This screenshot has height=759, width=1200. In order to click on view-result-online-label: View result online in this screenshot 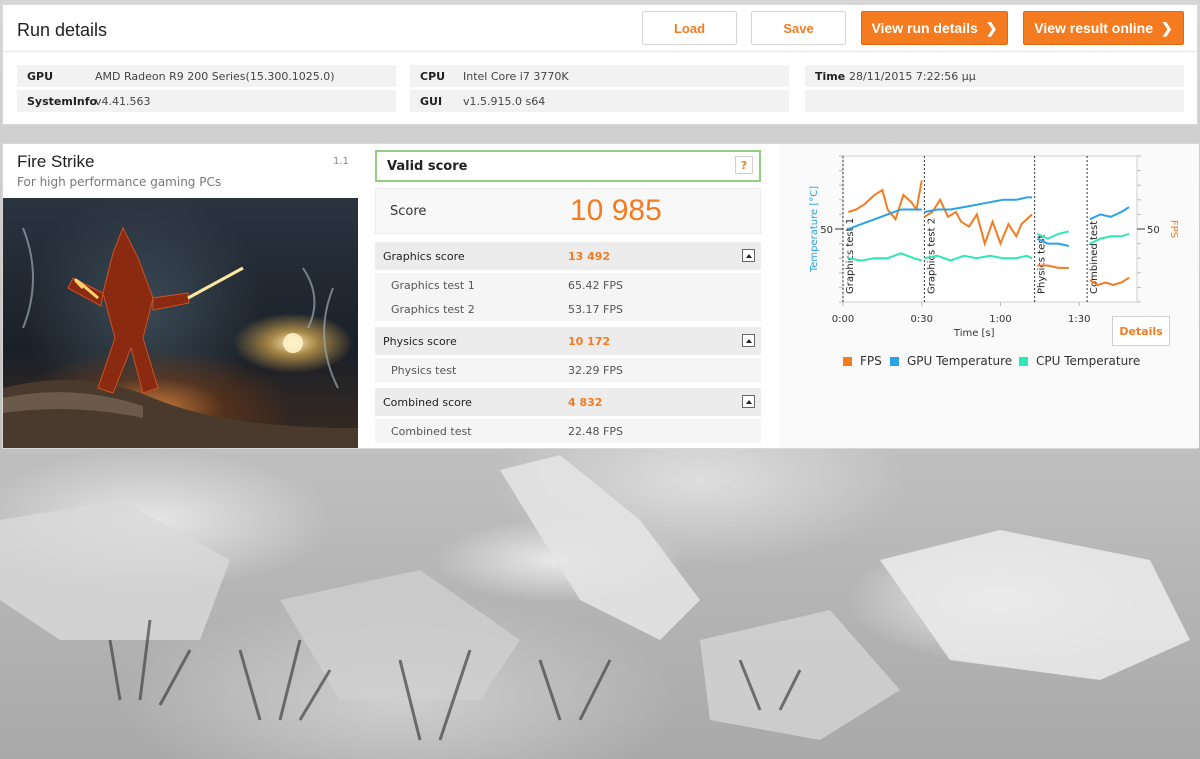, I will do `click(1094, 28)`.